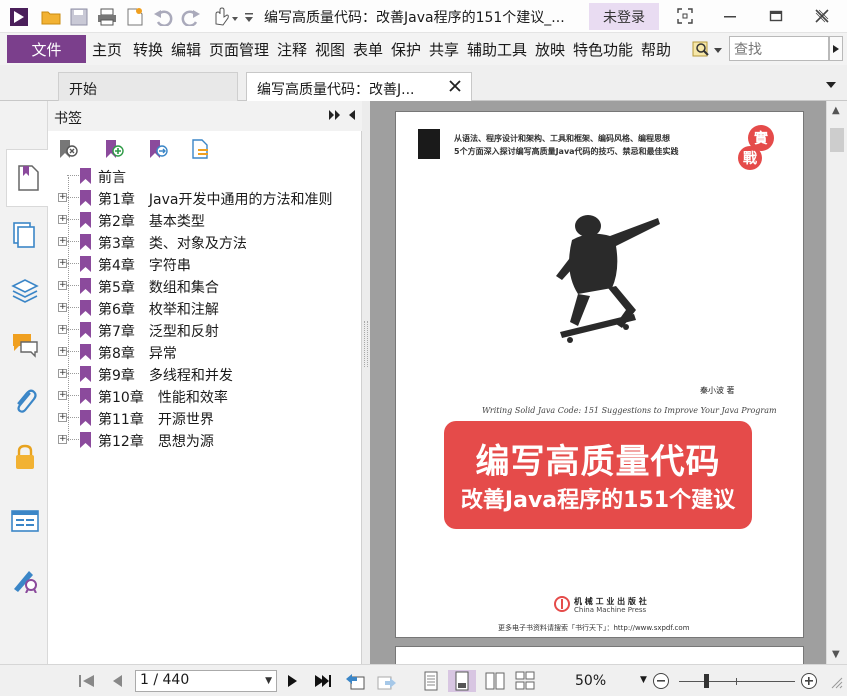 This screenshot has height=696, width=847. Describe the element at coordinates (387, 681) in the screenshot. I see `next-view-icon` at that location.